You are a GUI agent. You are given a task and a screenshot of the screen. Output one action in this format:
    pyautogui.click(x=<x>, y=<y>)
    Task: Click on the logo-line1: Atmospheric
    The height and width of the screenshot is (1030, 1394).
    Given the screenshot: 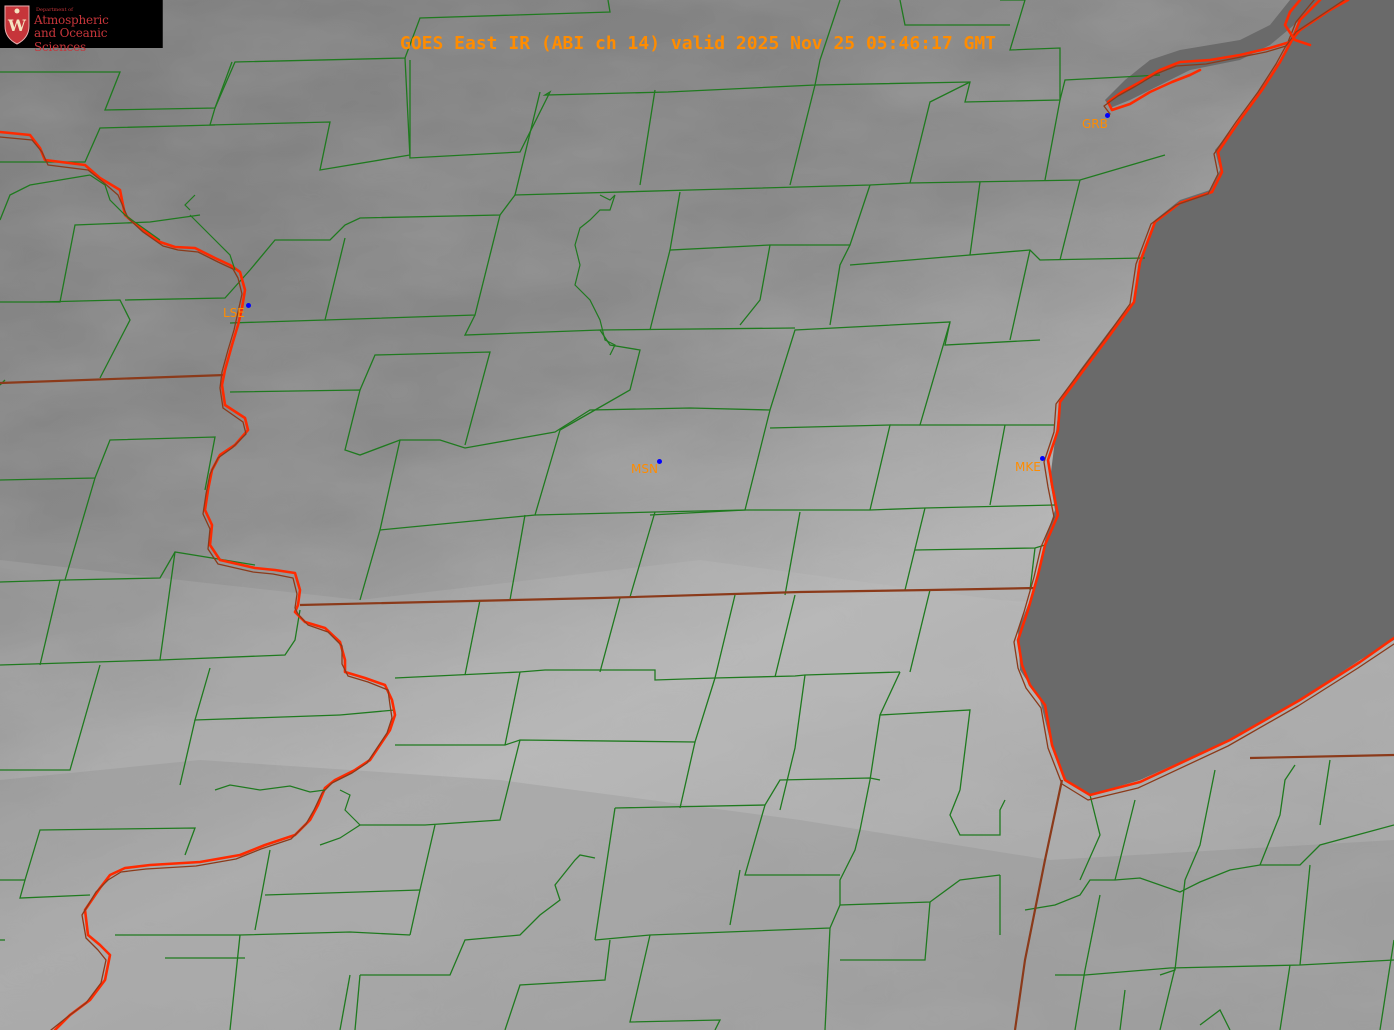 What is the action you would take?
    pyautogui.click(x=71, y=20)
    